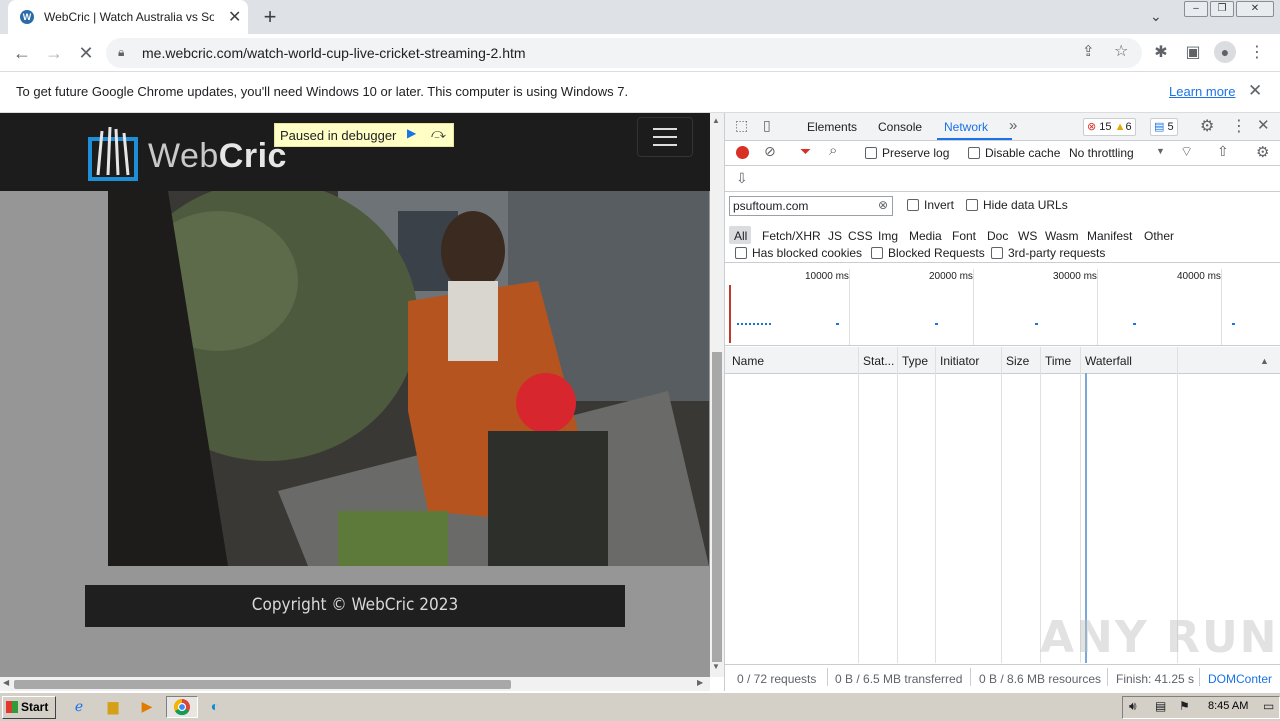 This screenshot has height=721, width=1280. Describe the element at coordinates (1222, 9) in the screenshot. I see `restore-button: ❐` at that location.